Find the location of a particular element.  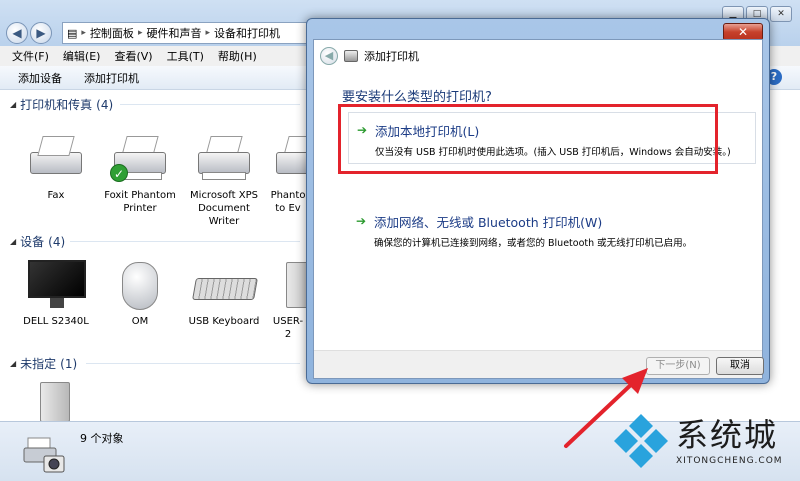

dialog-back-button: ◀ is located at coordinates (329, 56).